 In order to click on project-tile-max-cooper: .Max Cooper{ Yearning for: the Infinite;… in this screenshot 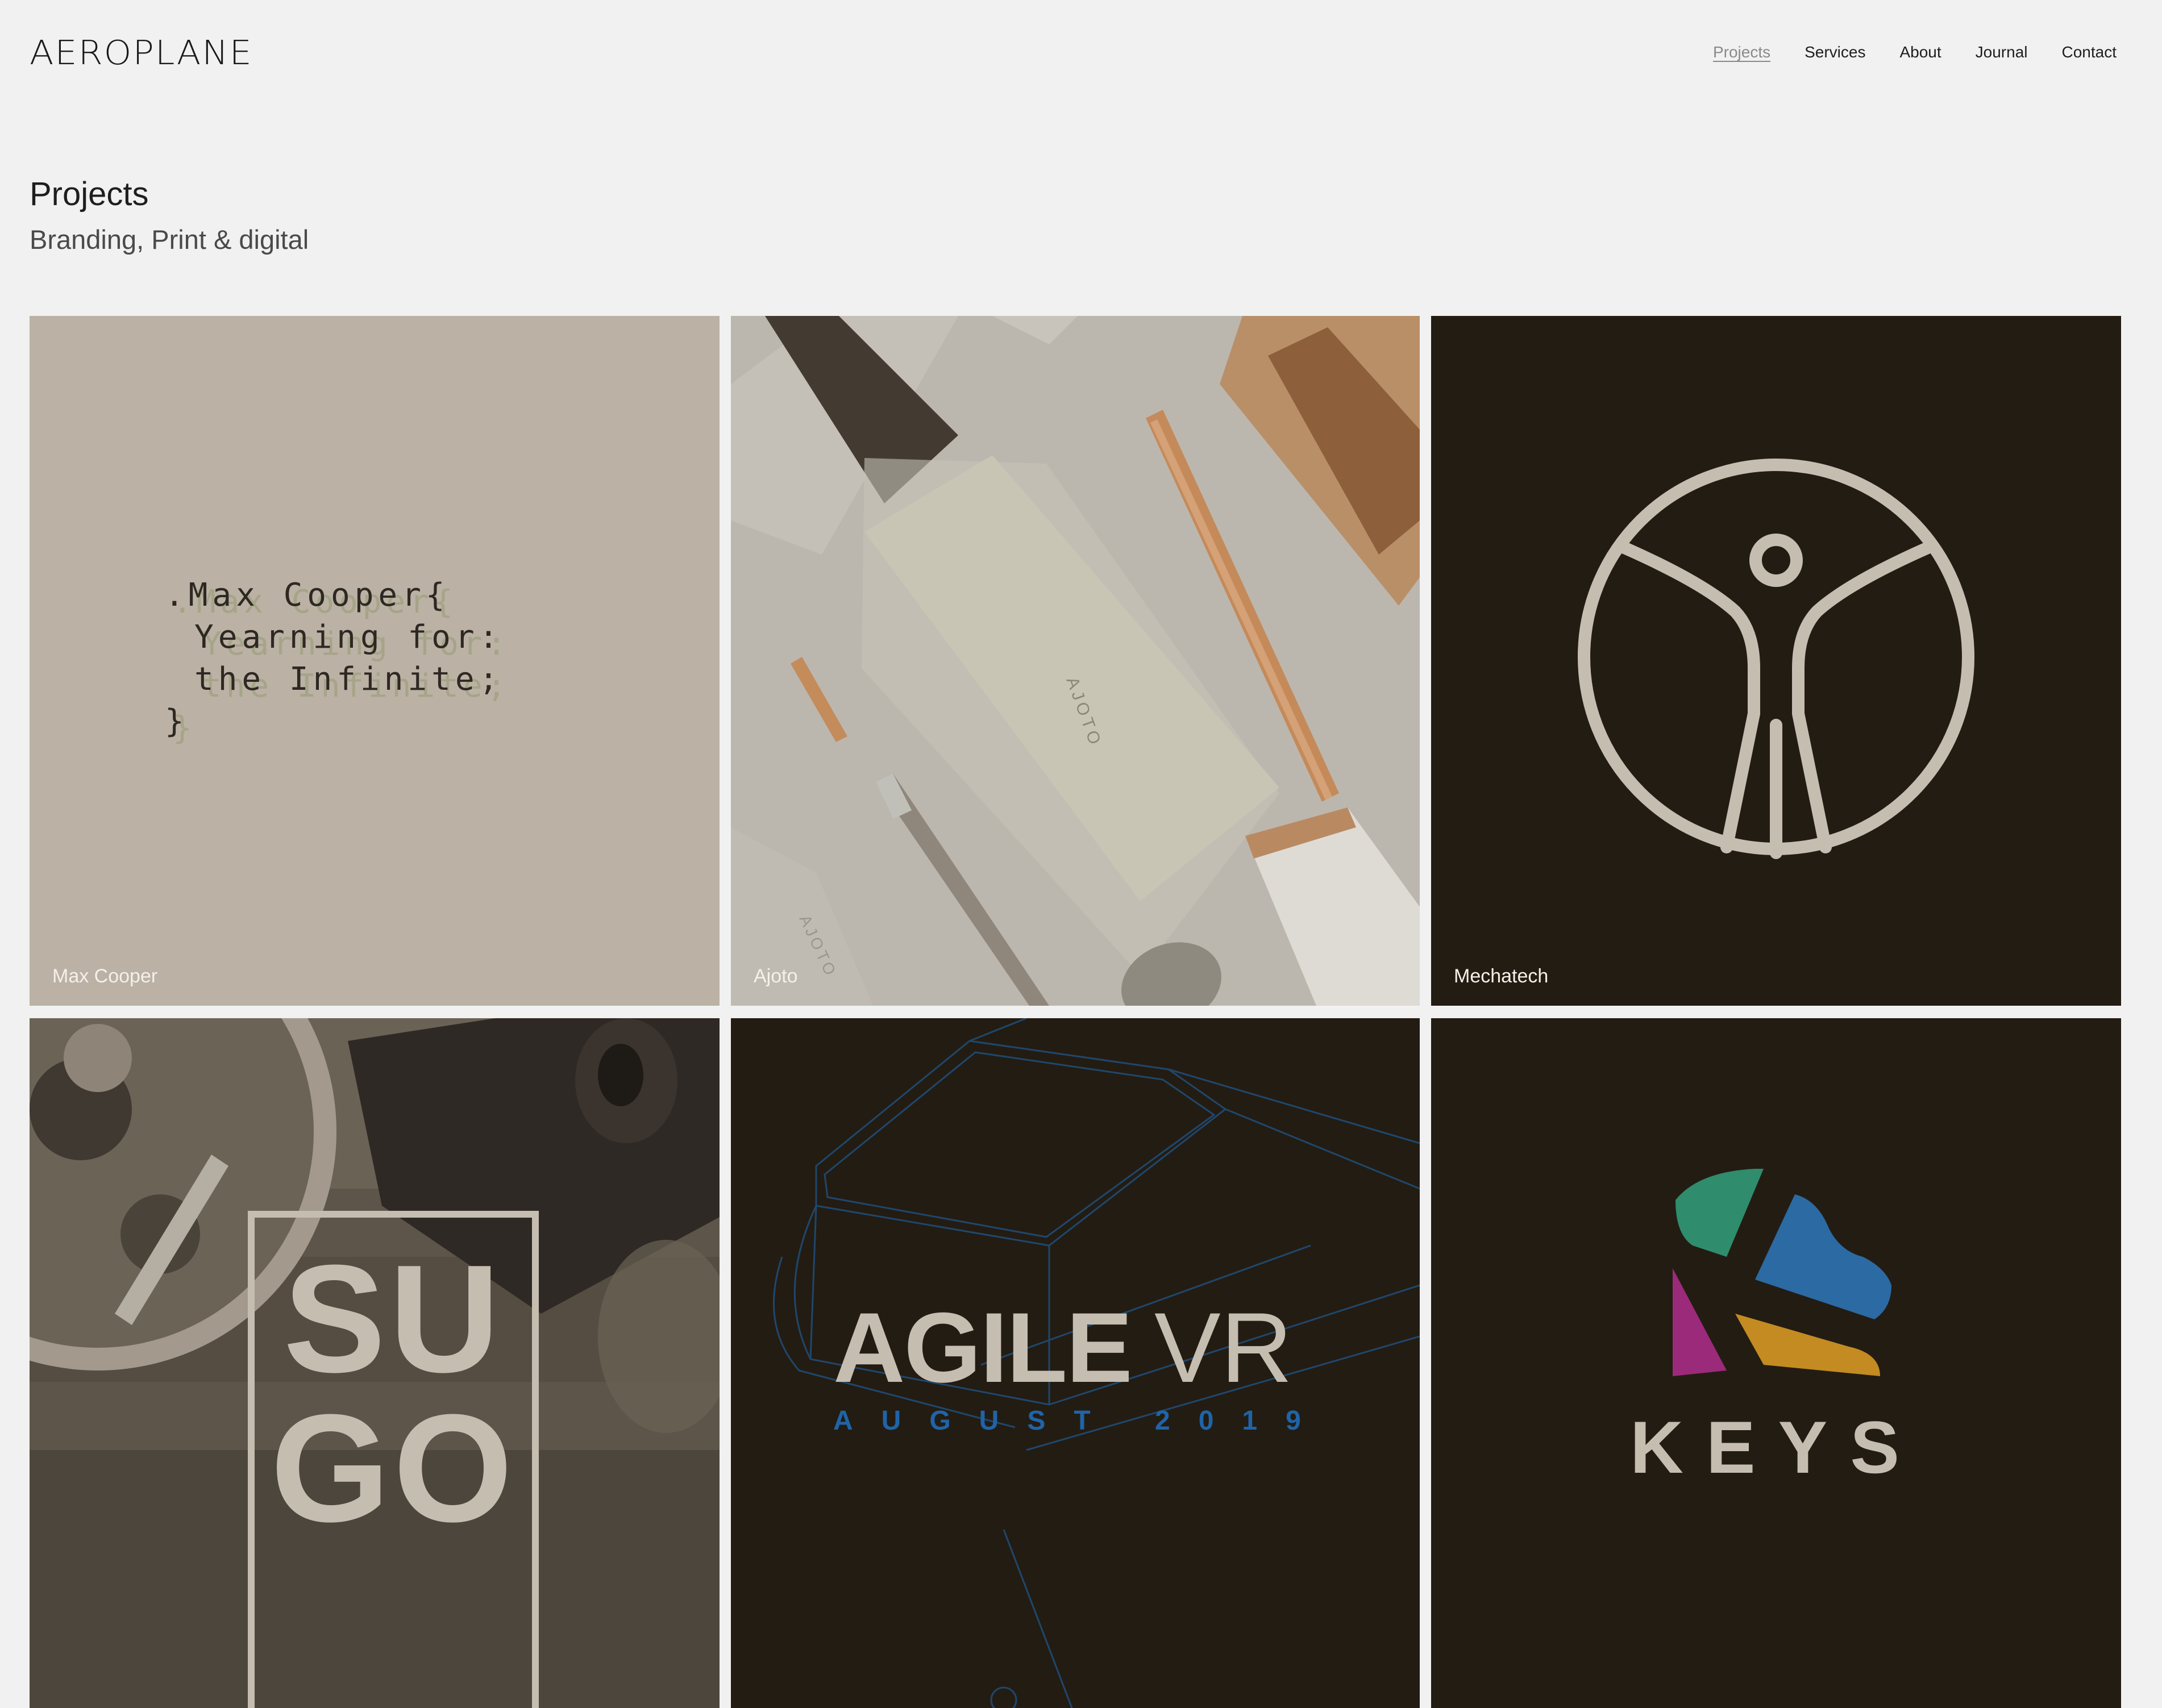, I will do `click(375, 661)`.